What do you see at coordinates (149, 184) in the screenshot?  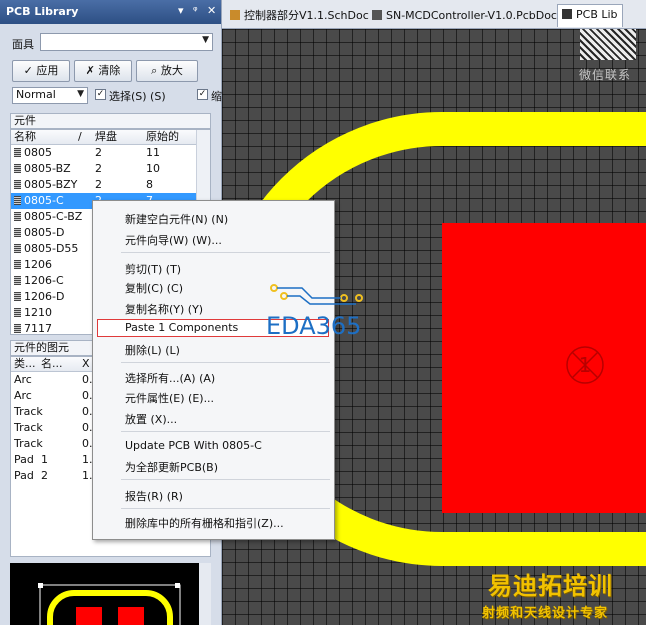 I see `component-primitives: 8` at bounding box center [149, 184].